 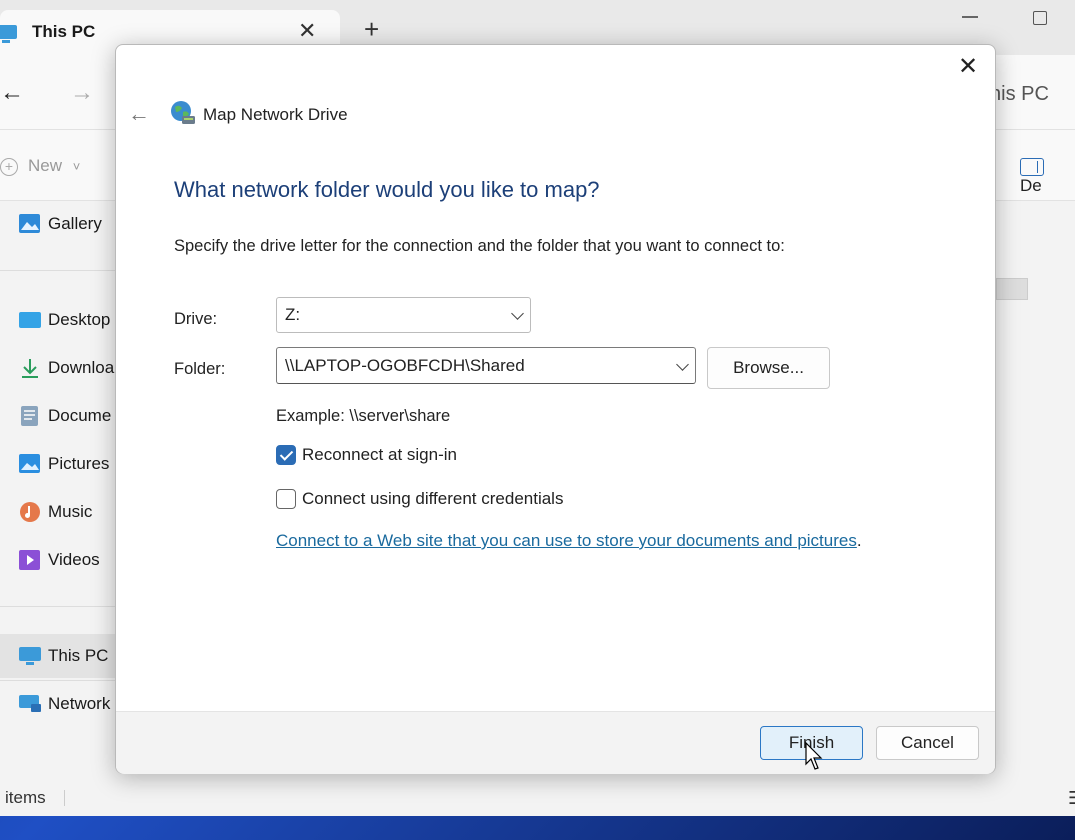 I want to click on example-text: Example: \\server\share, so click(x=363, y=416).